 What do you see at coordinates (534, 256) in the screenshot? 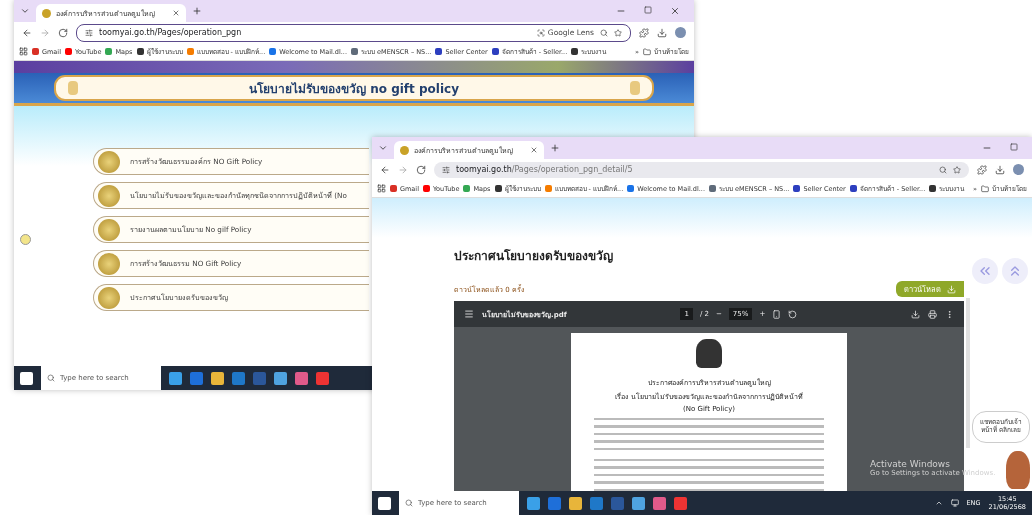
I see `page-heading: ประกาศนโยบายงดรับของขวัญ` at bounding box center [534, 256].